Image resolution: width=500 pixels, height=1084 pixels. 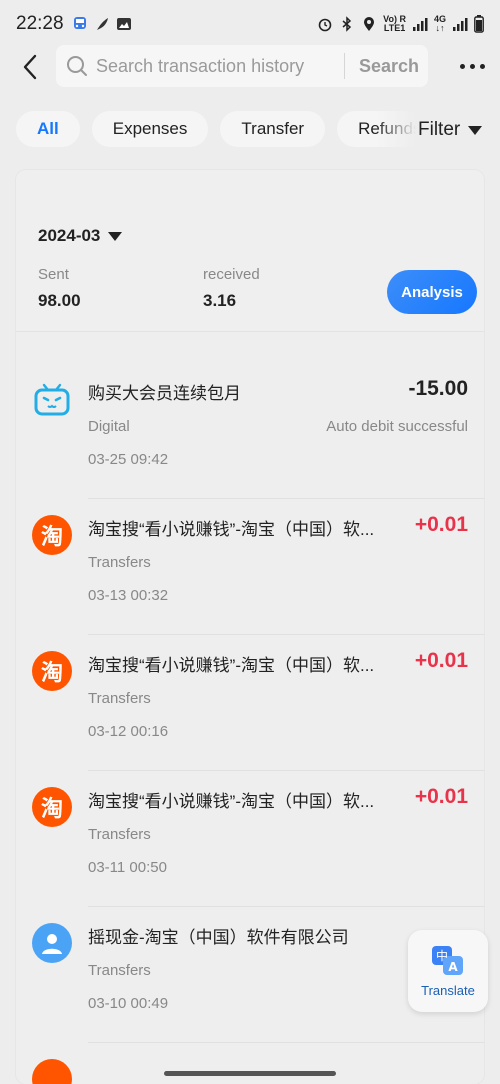 I want to click on network-label-bottom: LTE1, so click(x=394, y=28).